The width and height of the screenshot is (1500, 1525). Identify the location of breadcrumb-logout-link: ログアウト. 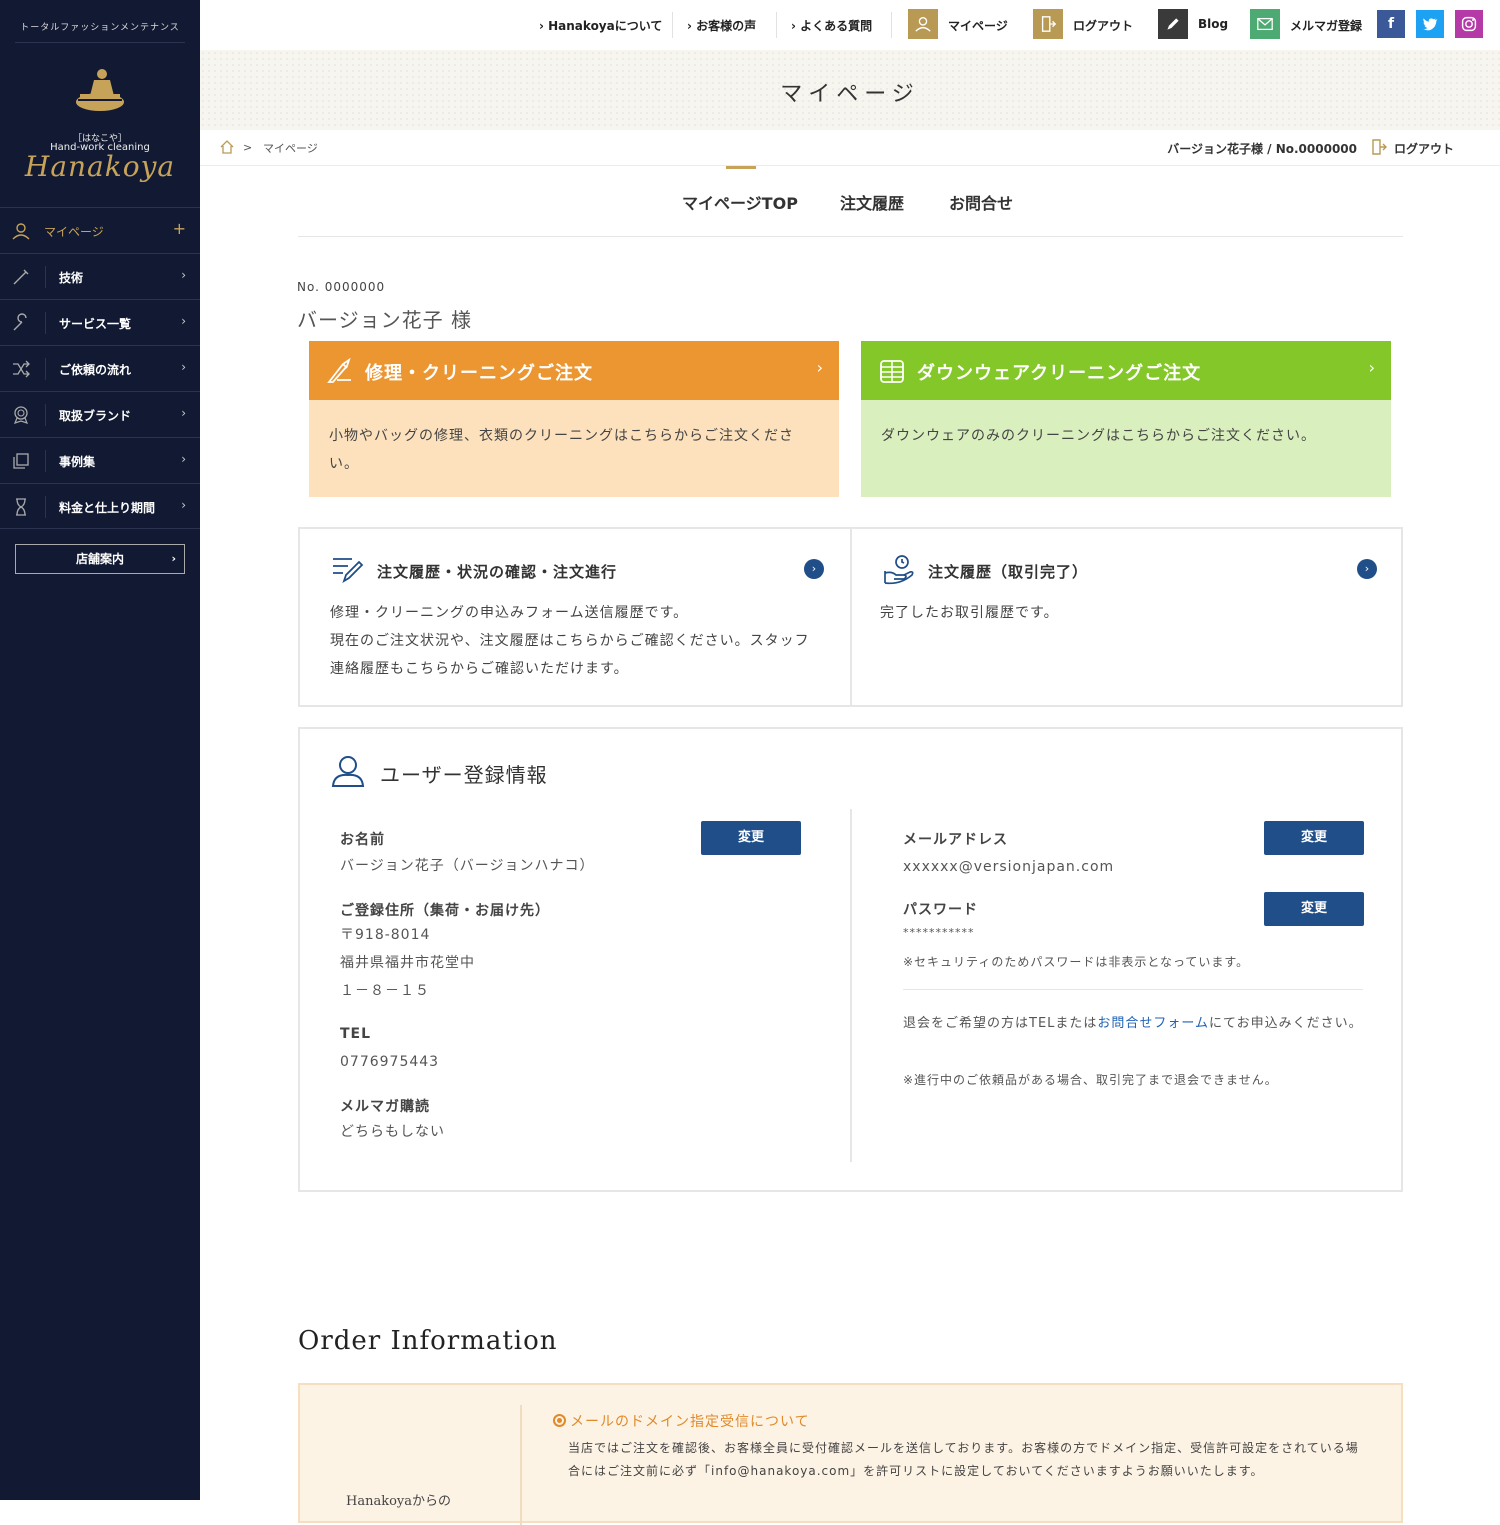
(1424, 148).